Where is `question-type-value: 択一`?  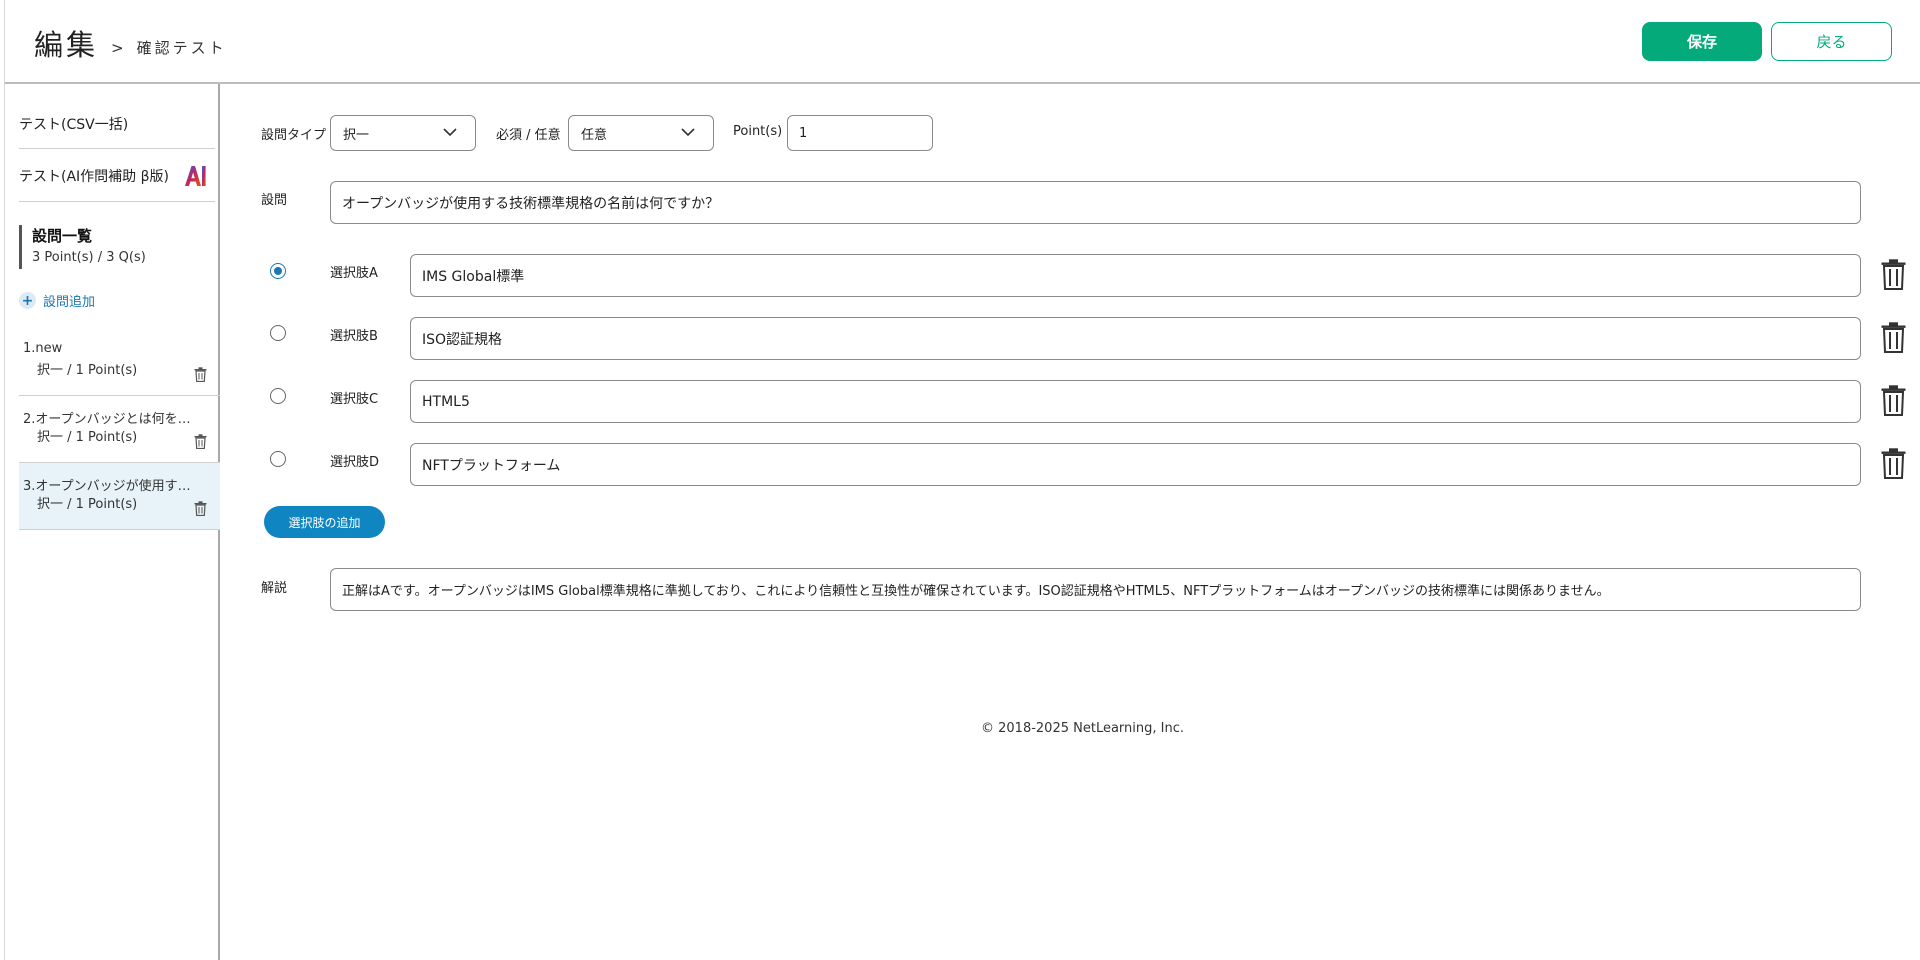
question-type-value: 択一 is located at coordinates (356, 135).